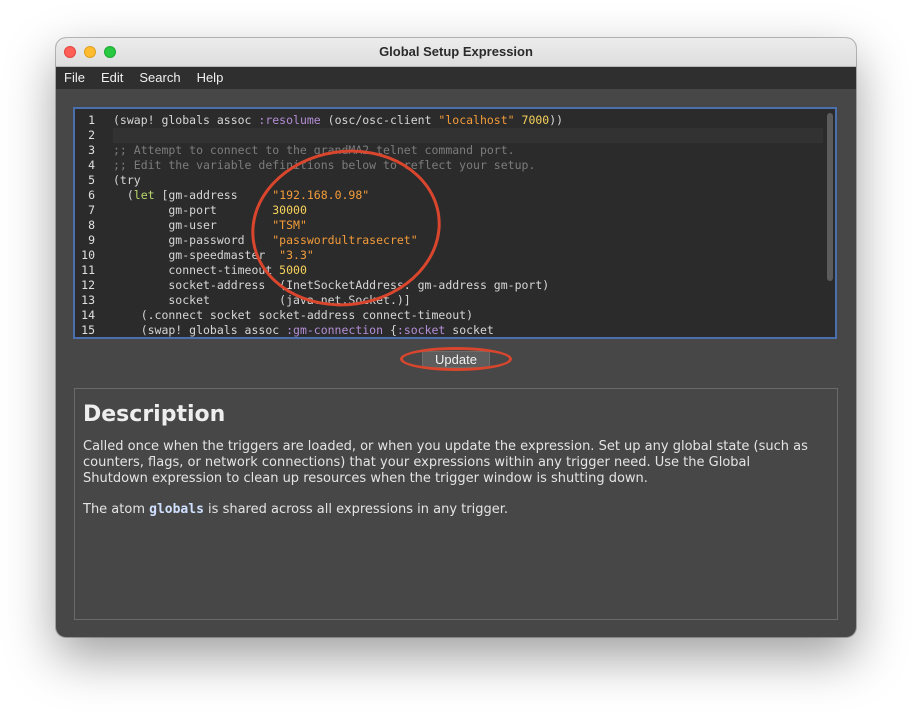 The height and width of the screenshot is (712, 912). Describe the element at coordinates (210, 78) in the screenshot. I see `menu-help: Help` at that location.